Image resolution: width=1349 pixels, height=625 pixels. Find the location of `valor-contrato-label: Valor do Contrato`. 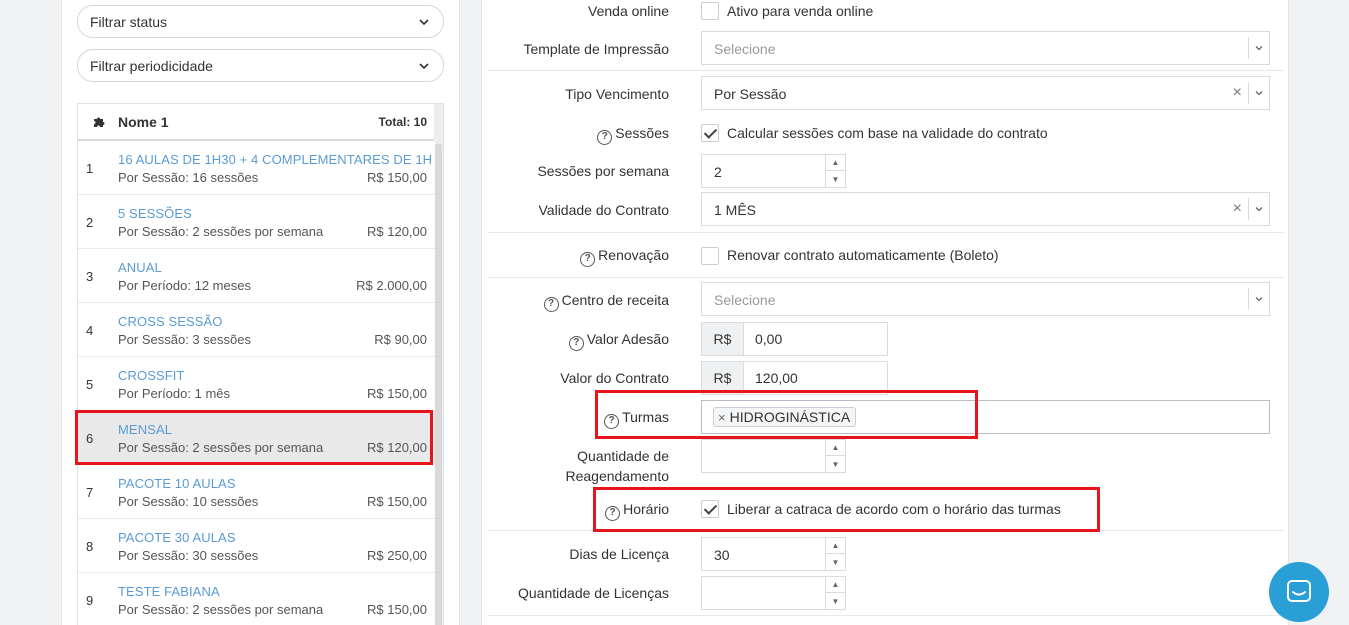

valor-contrato-label: Valor do Contrato is located at coordinates (614, 378).